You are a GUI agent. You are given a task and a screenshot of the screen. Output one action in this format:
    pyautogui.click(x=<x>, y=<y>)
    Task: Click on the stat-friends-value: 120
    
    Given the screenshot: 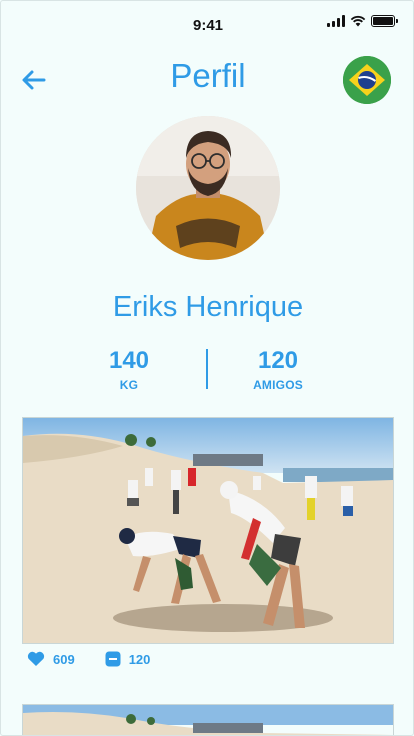 What is the action you would take?
    pyautogui.click(x=278, y=360)
    